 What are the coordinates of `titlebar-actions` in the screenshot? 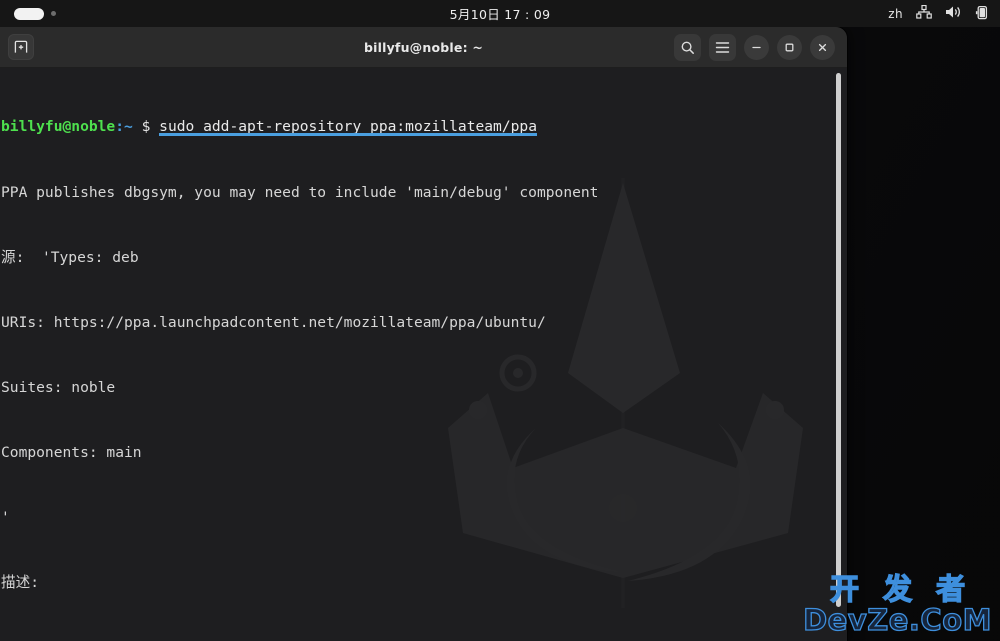 It's located at (760, 47).